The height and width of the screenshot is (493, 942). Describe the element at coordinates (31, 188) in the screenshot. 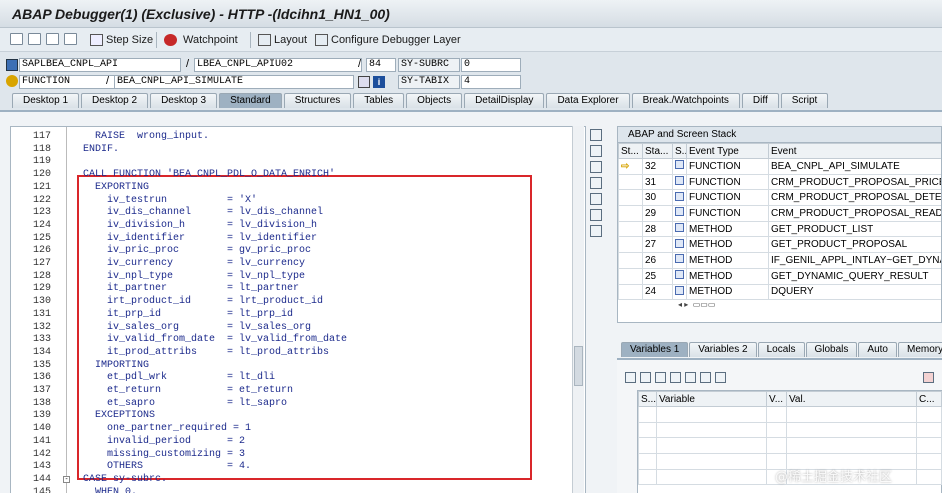

I see `line-number: 121` at that location.